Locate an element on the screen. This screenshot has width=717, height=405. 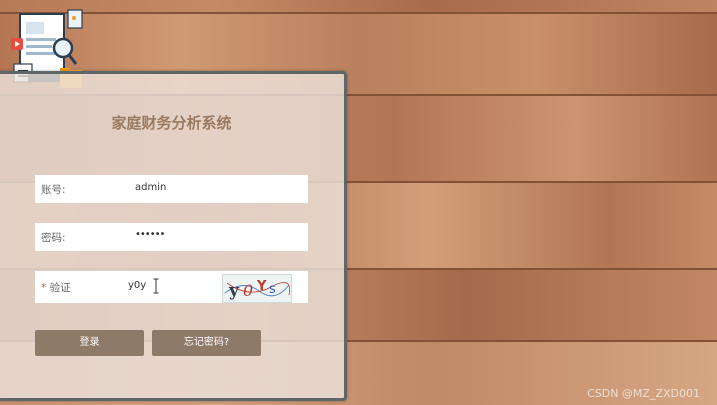
login-button: 登录 is located at coordinates (89, 343).